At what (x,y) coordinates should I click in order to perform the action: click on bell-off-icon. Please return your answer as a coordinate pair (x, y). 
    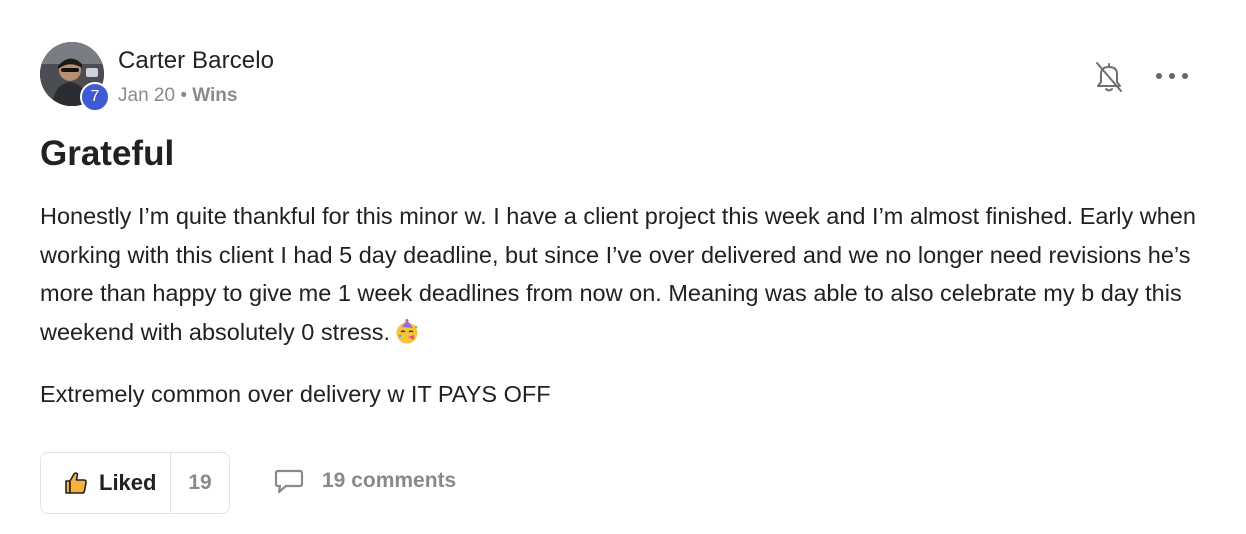
    Looking at the image, I should click on (1109, 77).